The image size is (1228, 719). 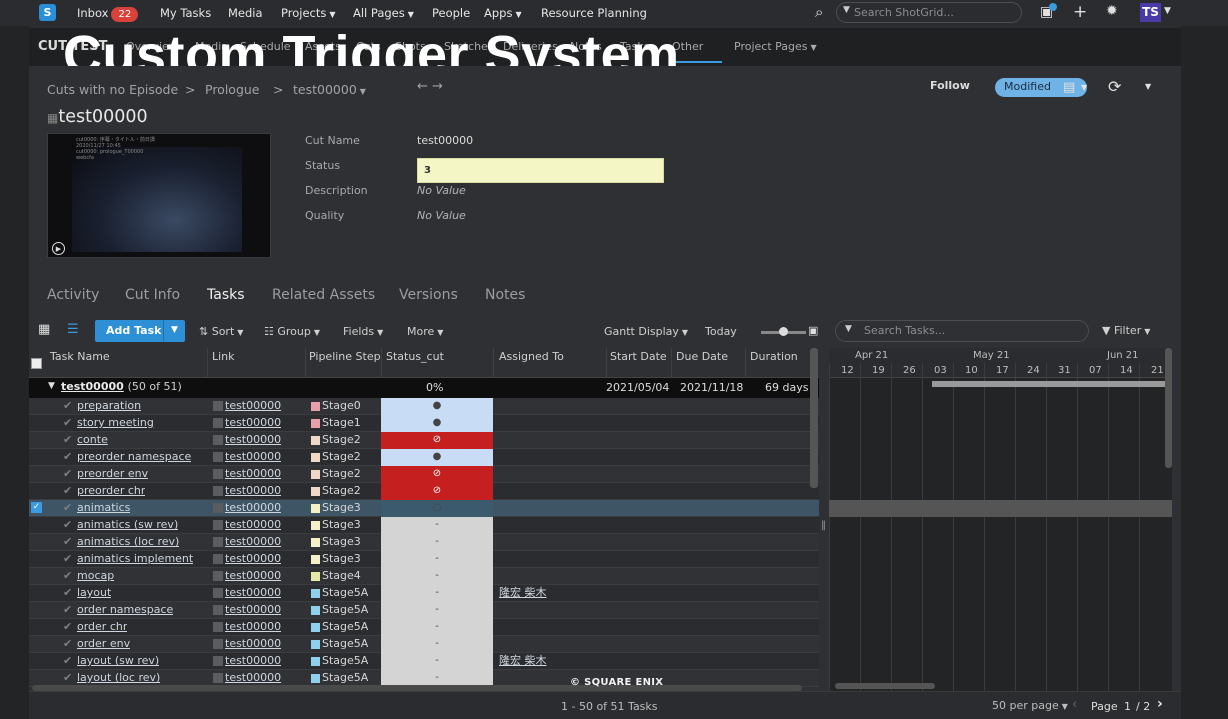 I want to click on task-name-link: conte, so click(x=92, y=440).